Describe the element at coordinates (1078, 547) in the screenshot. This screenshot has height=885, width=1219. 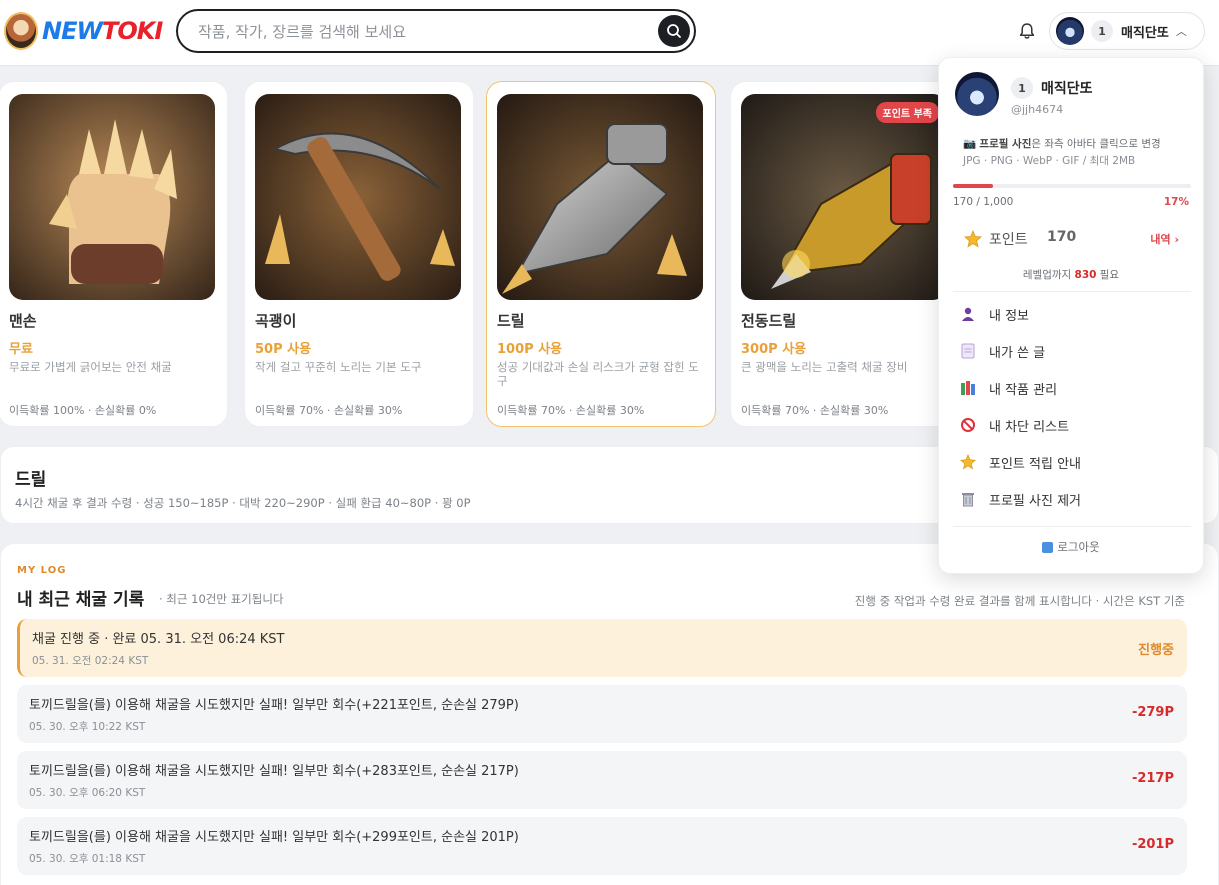
I see `logout-label: 로그아웃` at that location.